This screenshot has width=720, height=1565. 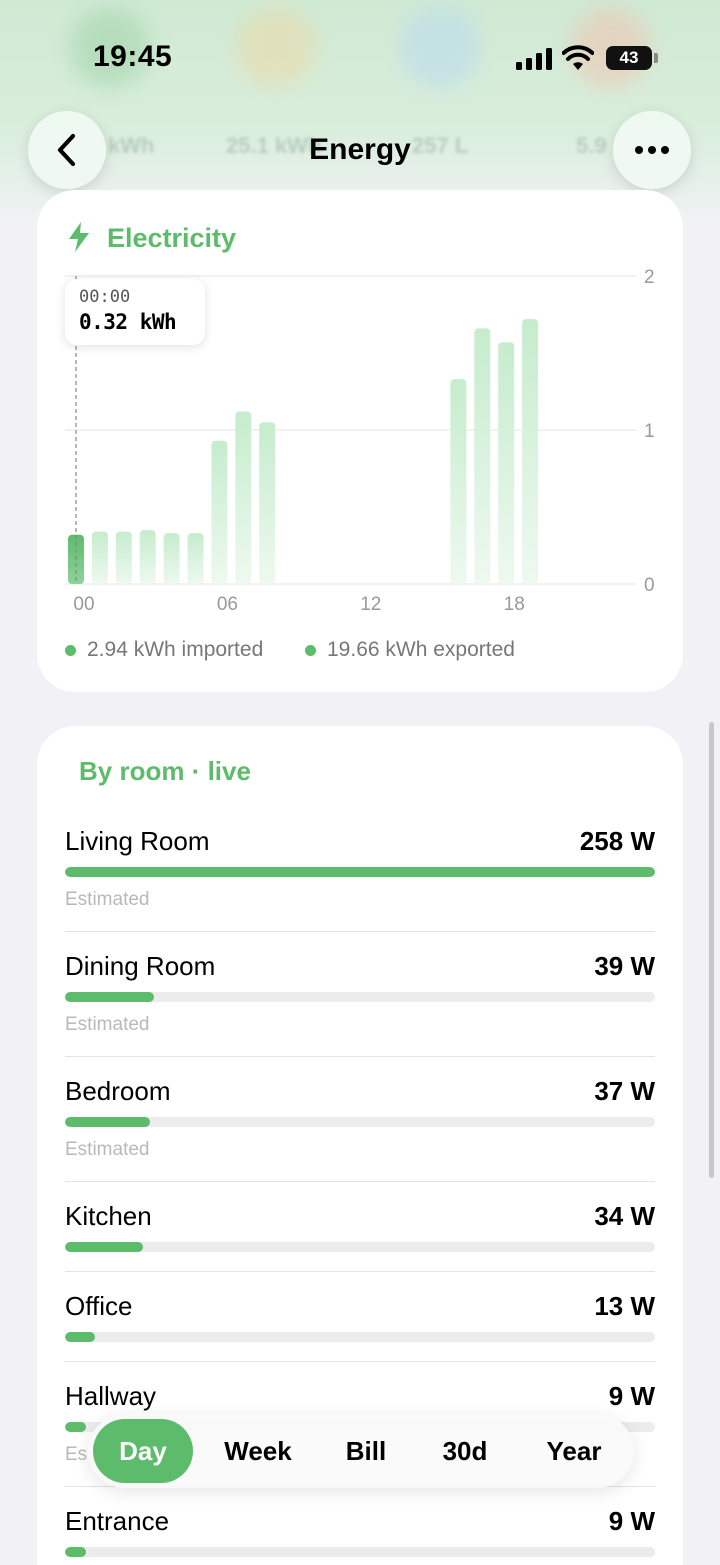 I want to click on range-selector: Day Week Bill 30d Year, so click(x=361, y=1451).